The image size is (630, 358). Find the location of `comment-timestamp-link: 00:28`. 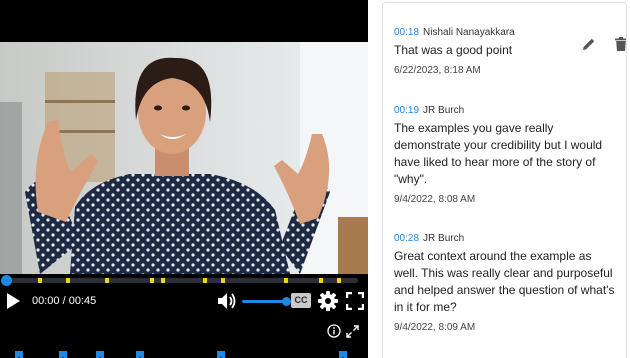

comment-timestamp-link: 00:28 is located at coordinates (406, 238).